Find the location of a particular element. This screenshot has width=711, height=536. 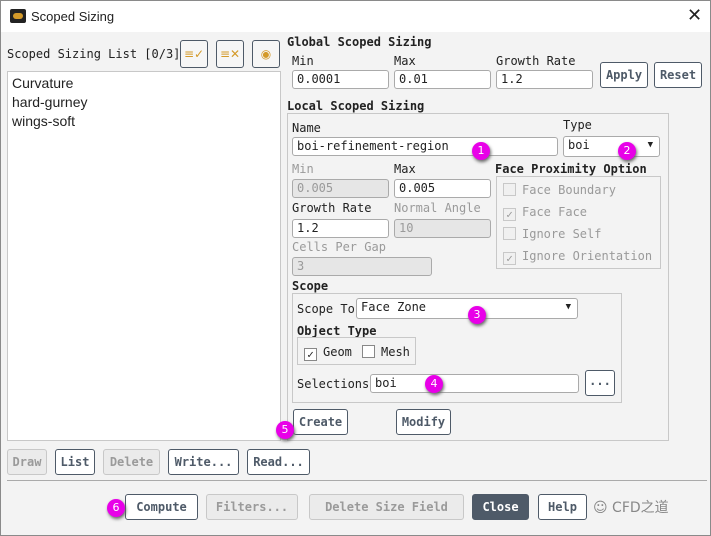

local-growth-input: 1.2 is located at coordinates (340, 228).